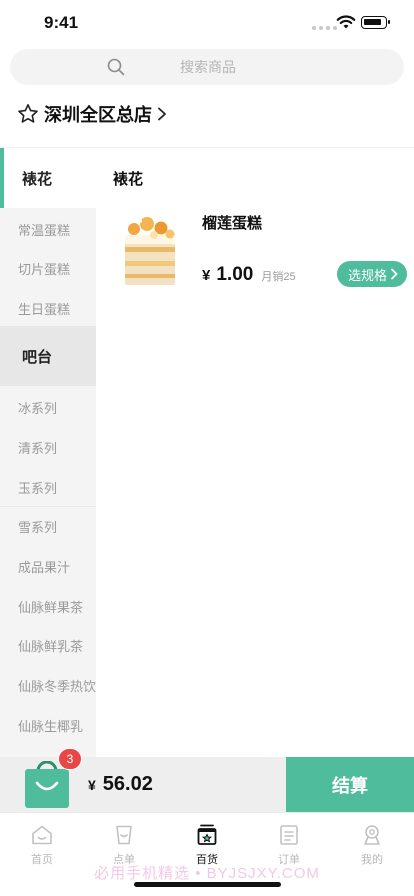 This screenshot has width=414, height=896. I want to click on wifi-icon, so click(346, 22).